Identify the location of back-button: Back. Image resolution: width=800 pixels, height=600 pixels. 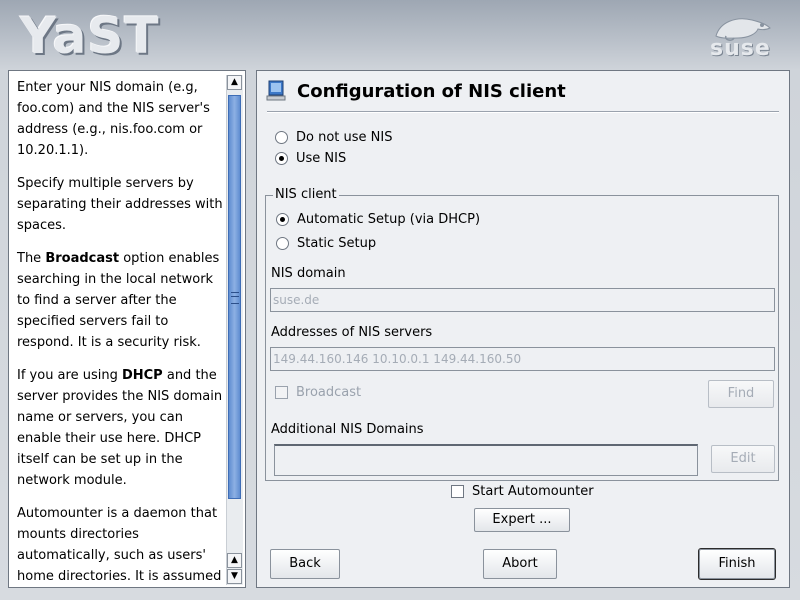
(305, 564).